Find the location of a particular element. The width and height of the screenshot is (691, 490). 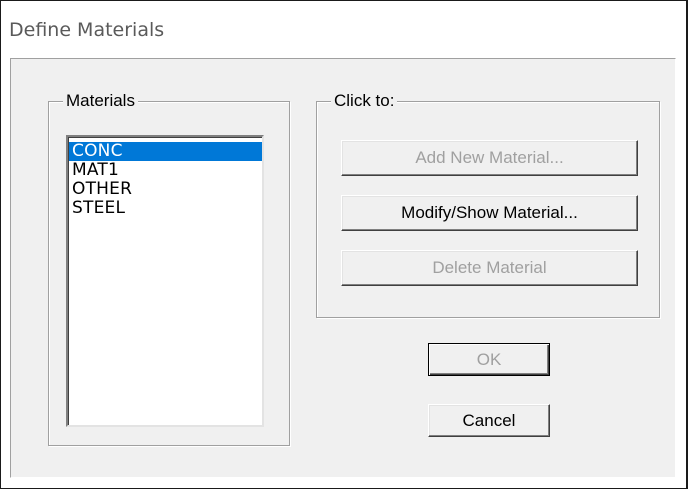

list-item: CONC is located at coordinates (165, 151).